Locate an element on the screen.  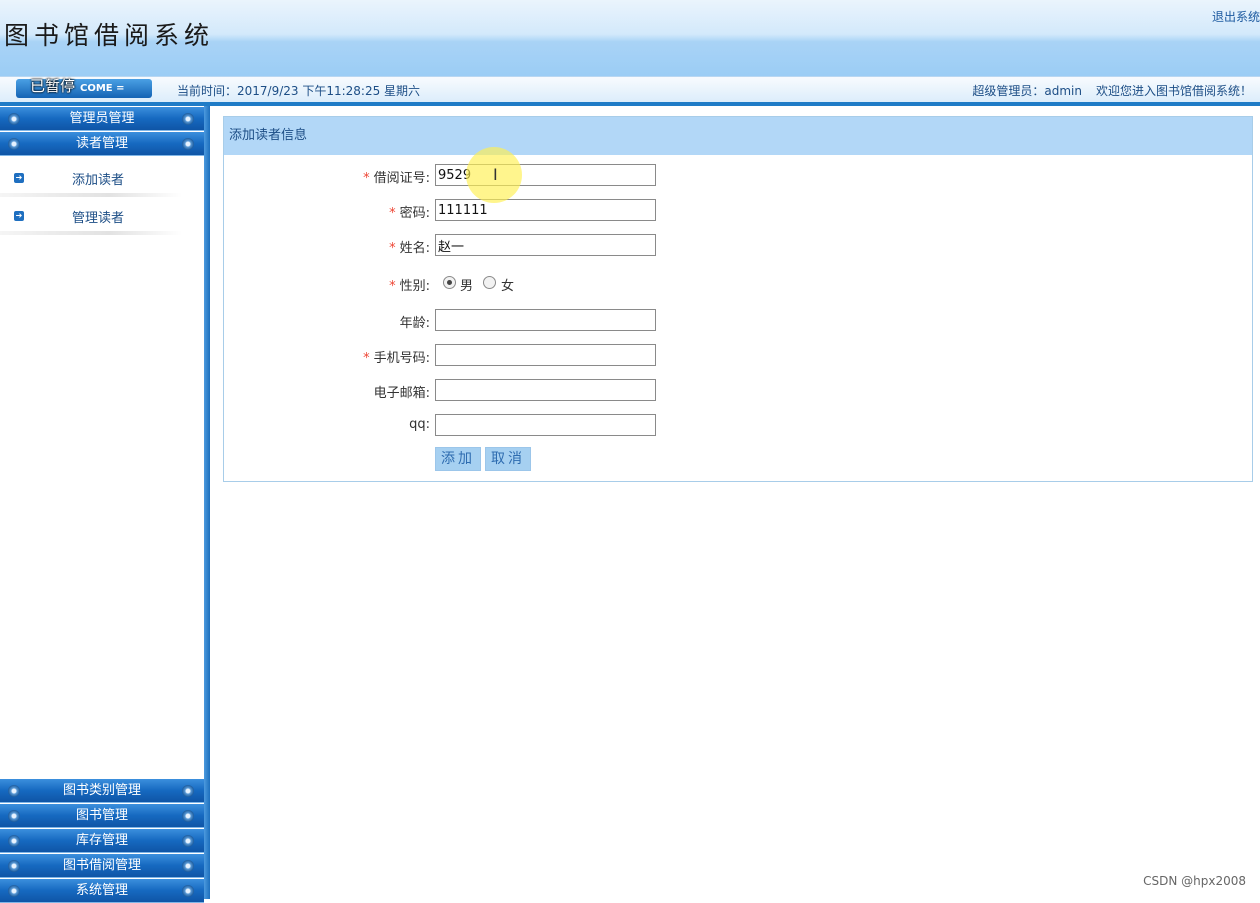
sidebar-item-manage-readers: ➔ 管理读者 is located at coordinates (91, 216).